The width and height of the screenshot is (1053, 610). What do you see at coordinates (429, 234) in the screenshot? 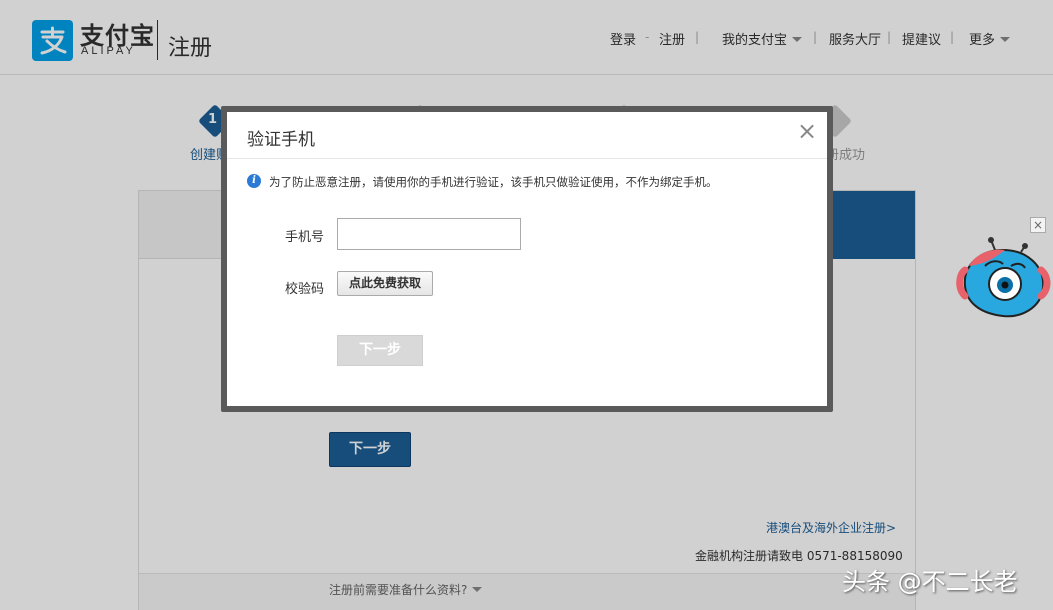
I see `phone-input` at bounding box center [429, 234].